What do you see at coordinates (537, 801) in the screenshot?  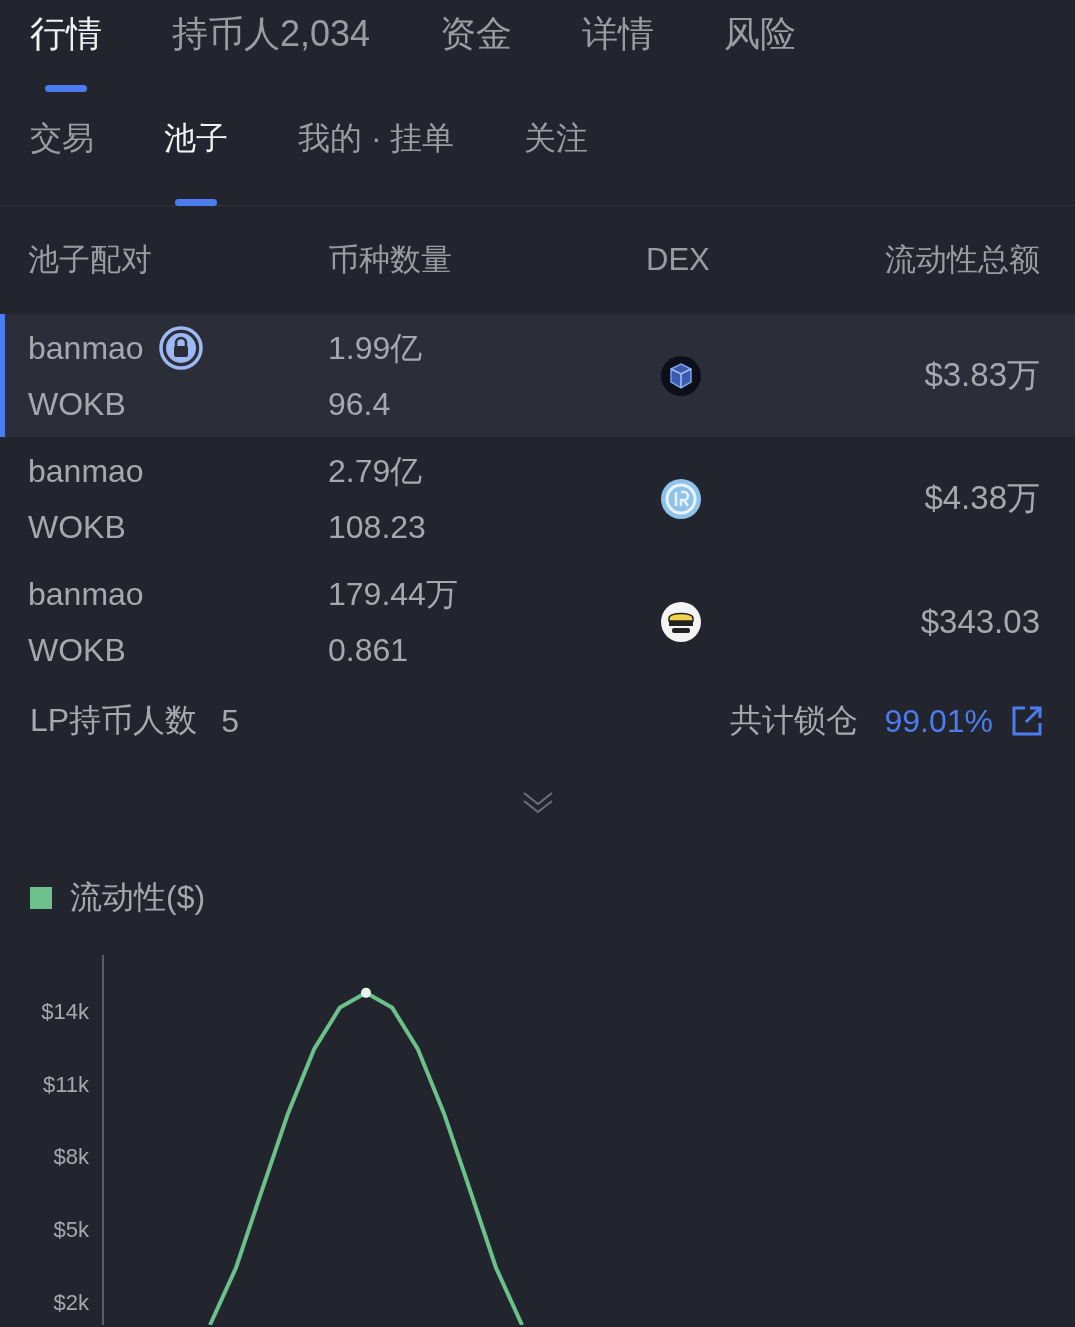 I see `chevron-down-icon` at bounding box center [537, 801].